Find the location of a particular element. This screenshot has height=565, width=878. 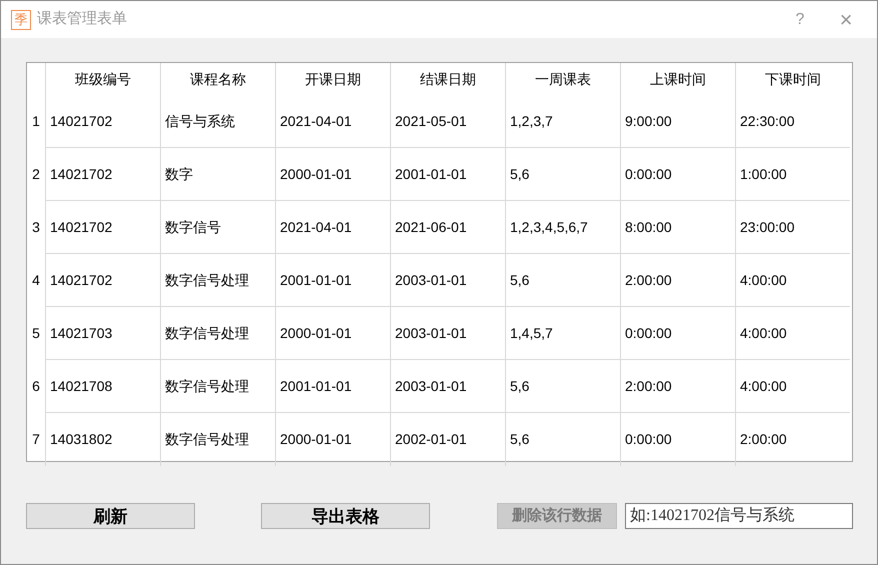

table-cell: 信号与系统 is located at coordinates (217, 121).